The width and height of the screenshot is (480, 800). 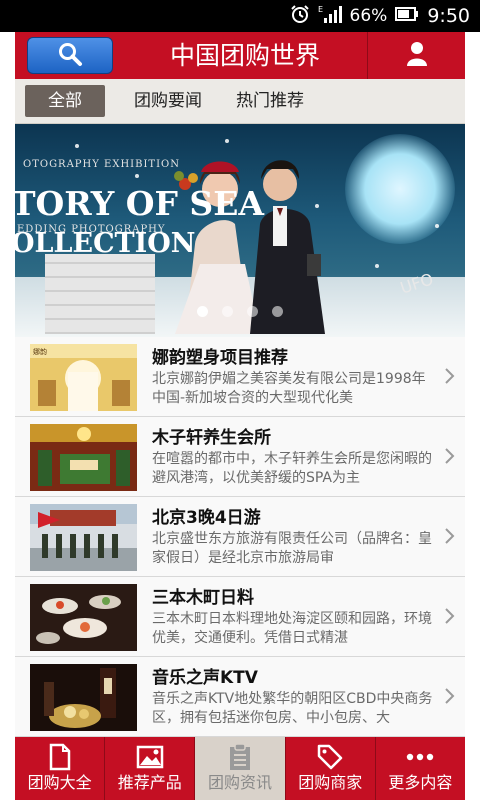 What do you see at coordinates (244, 55) in the screenshot?
I see `app-title: 中国团购世界` at bounding box center [244, 55].